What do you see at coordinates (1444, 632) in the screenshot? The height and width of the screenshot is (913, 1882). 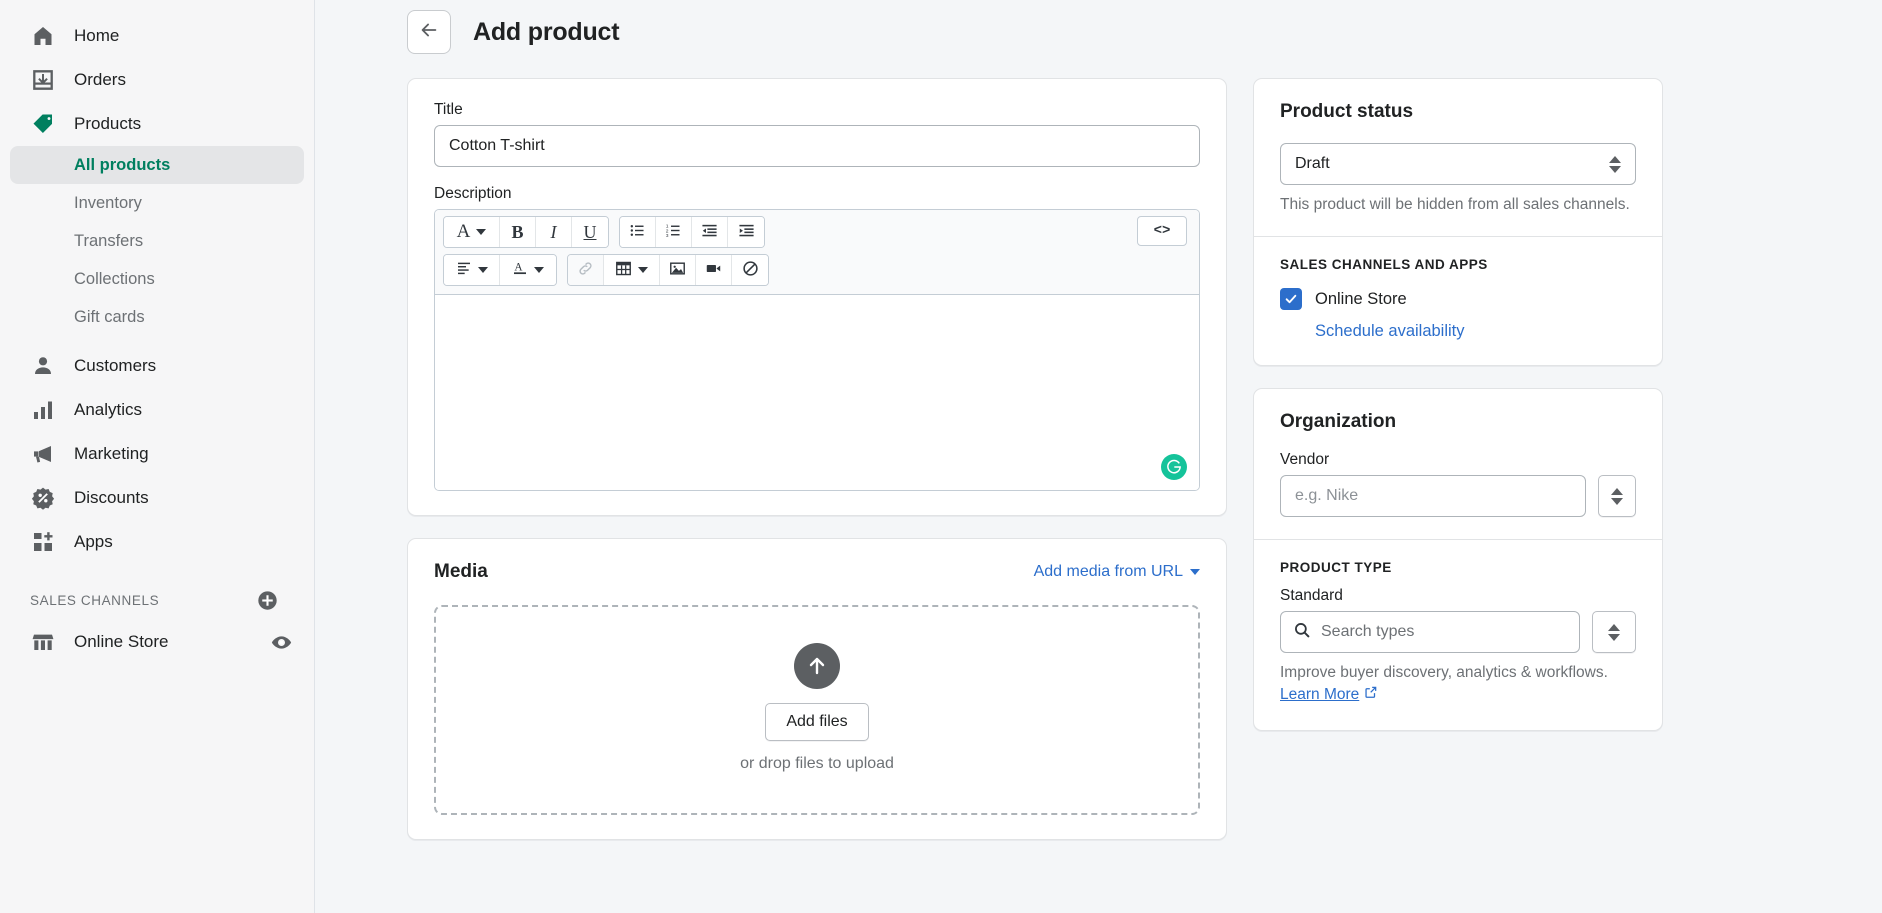 I see `search-types-input` at bounding box center [1444, 632].